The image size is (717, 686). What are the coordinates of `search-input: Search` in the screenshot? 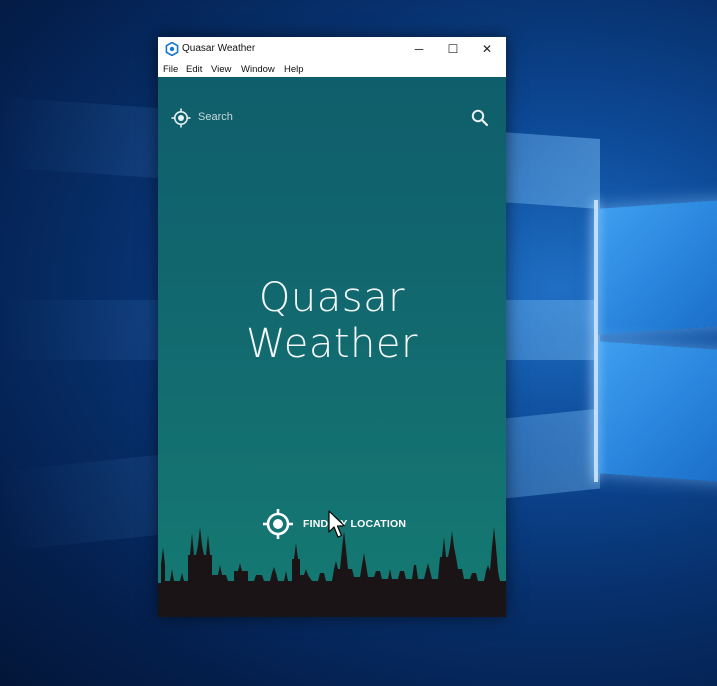 It's located at (215, 117).